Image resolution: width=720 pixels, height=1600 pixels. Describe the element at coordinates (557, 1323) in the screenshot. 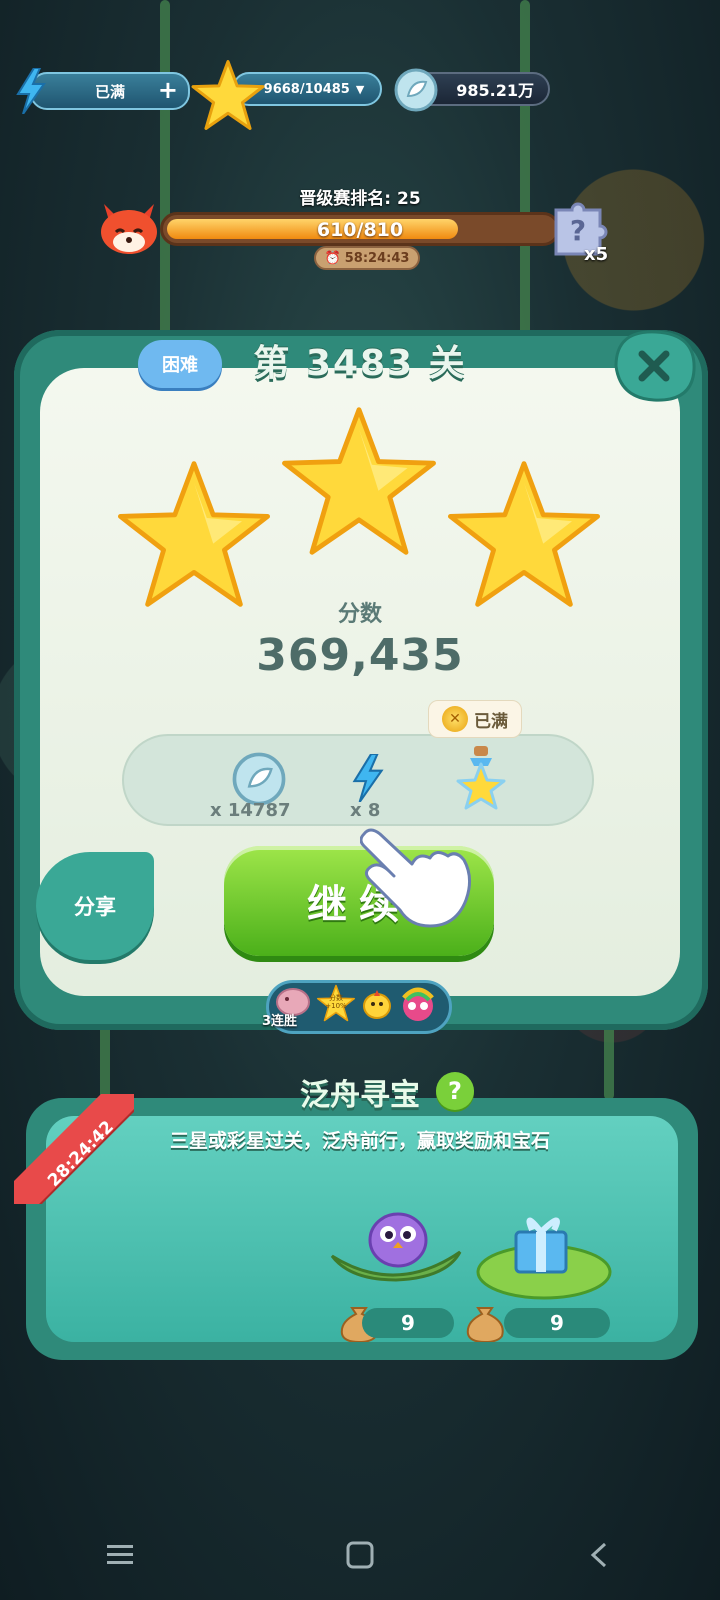

I see `gift-counter: 9` at that location.